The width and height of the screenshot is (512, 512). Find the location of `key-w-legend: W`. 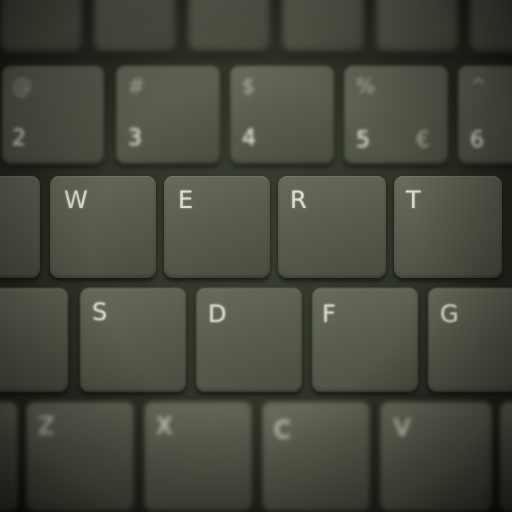

key-w-legend: W is located at coordinates (76, 200).